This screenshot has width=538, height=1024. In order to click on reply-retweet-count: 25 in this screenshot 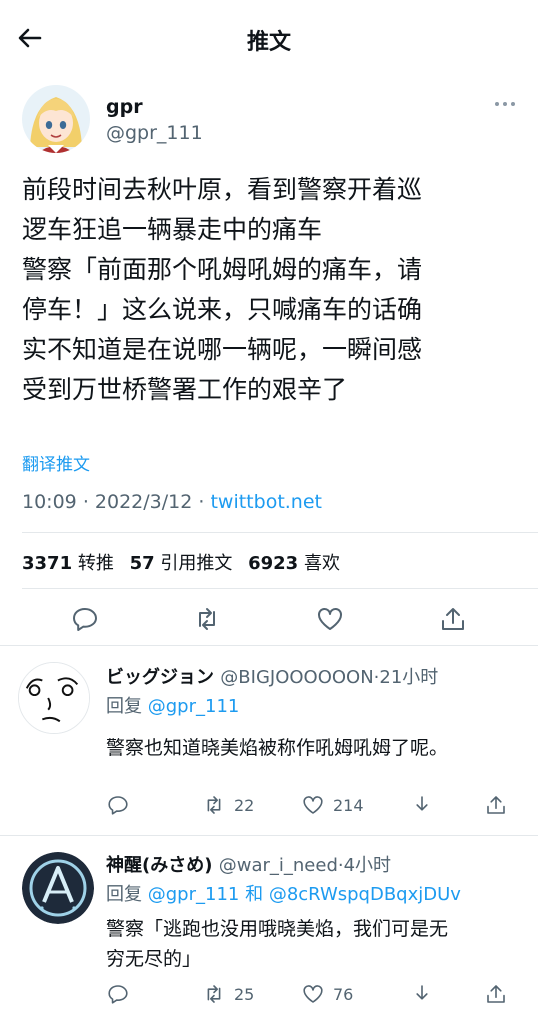, I will do `click(244, 994)`.